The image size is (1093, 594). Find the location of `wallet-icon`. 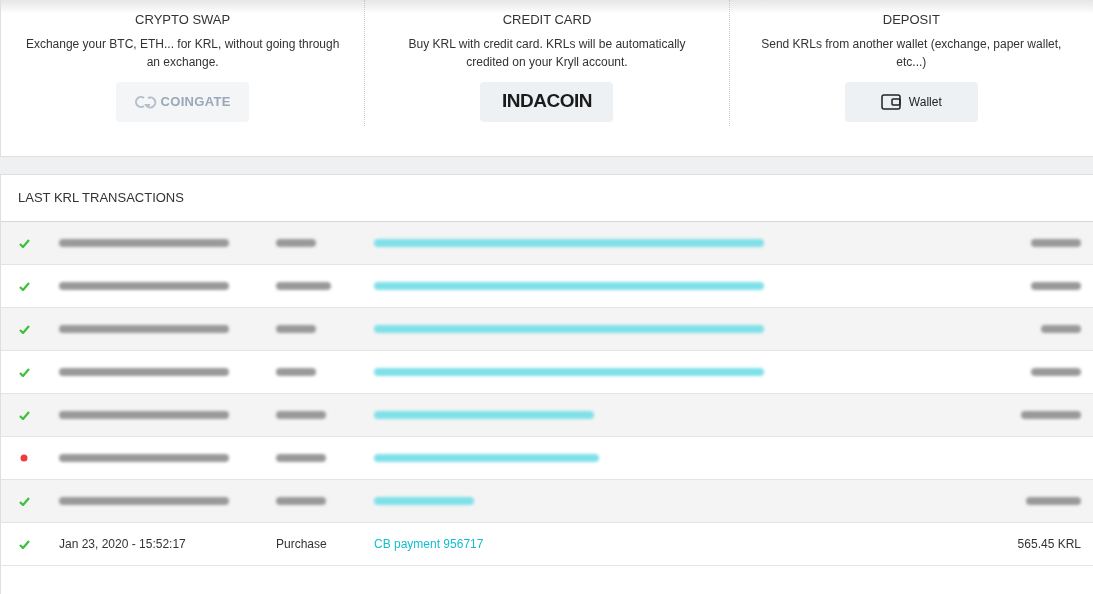

wallet-icon is located at coordinates (890, 101).